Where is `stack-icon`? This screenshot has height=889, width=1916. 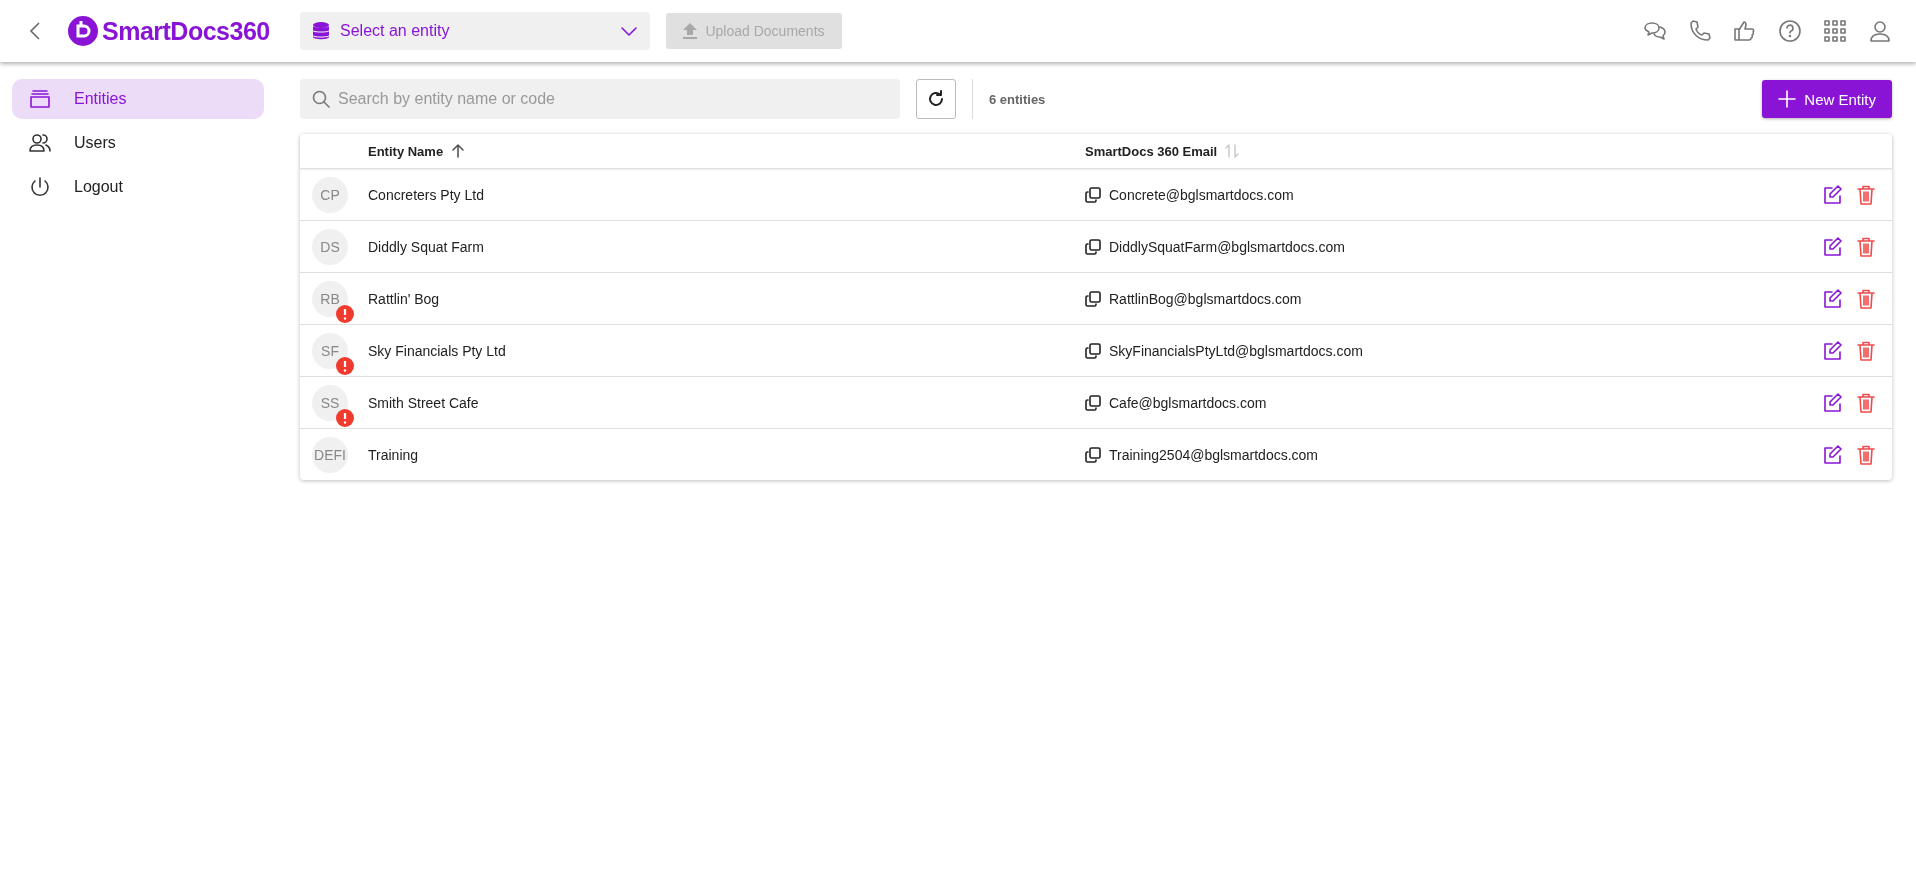
stack-icon is located at coordinates (40, 99).